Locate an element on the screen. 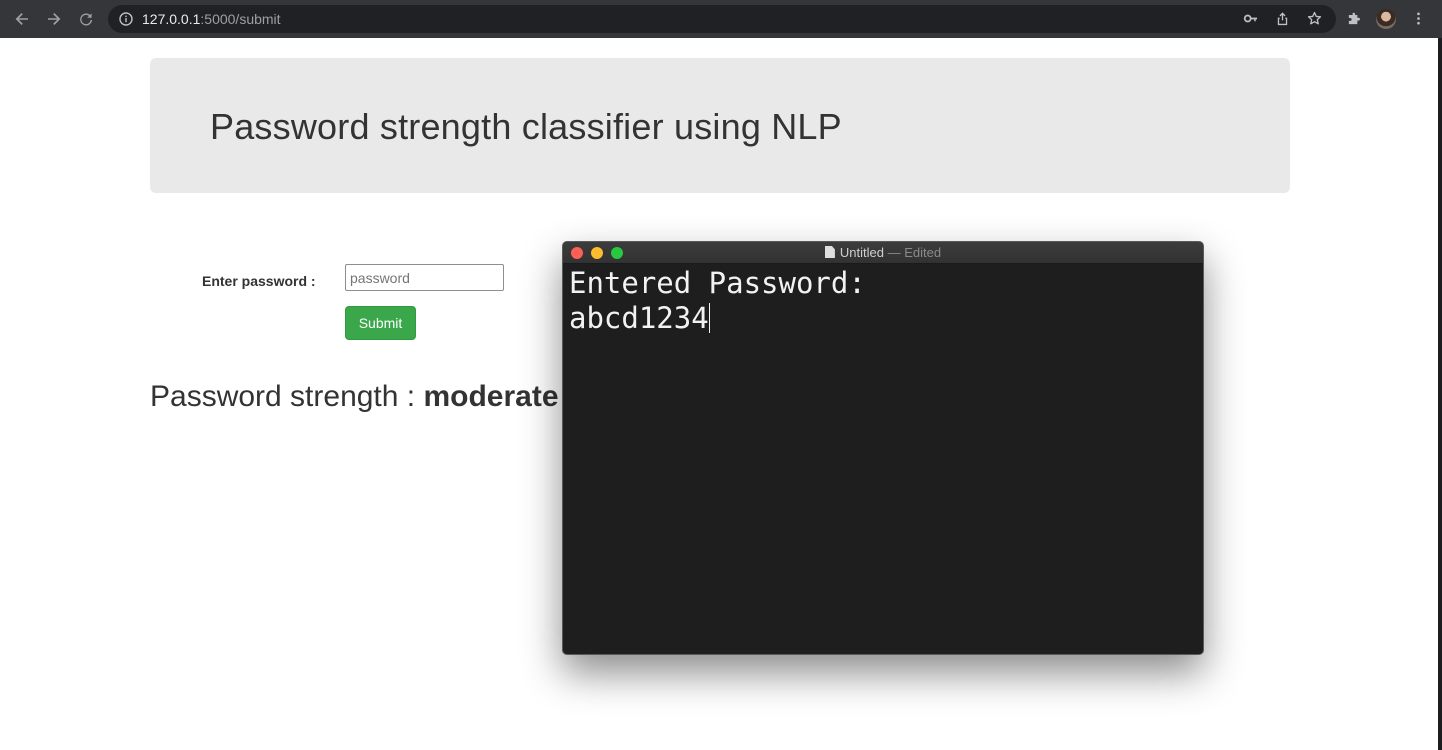 This screenshot has width=1442, height=750. text-caret is located at coordinates (709, 318).